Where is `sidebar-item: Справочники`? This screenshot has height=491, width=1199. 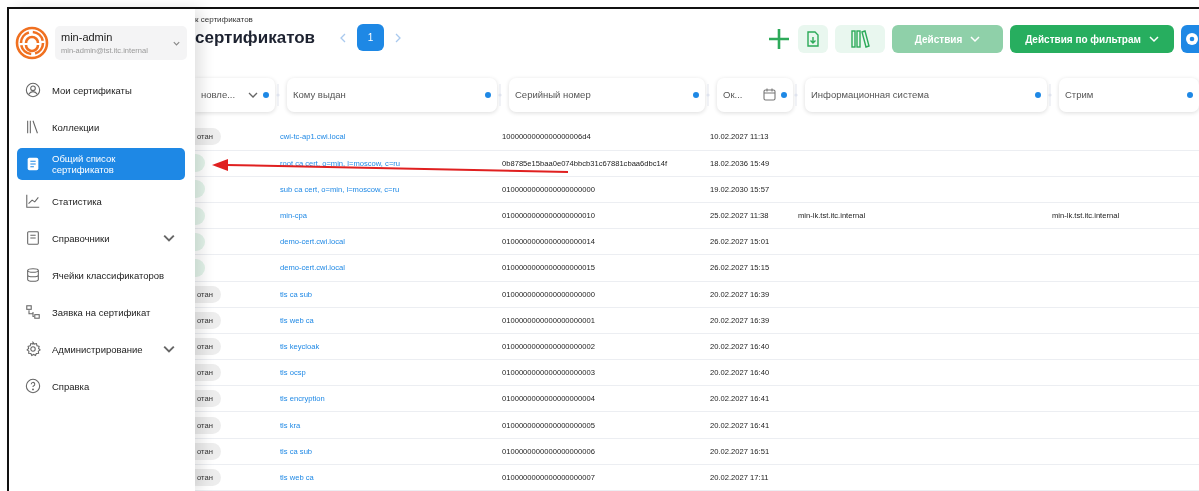 sidebar-item: Справочники is located at coordinates (101, 238).